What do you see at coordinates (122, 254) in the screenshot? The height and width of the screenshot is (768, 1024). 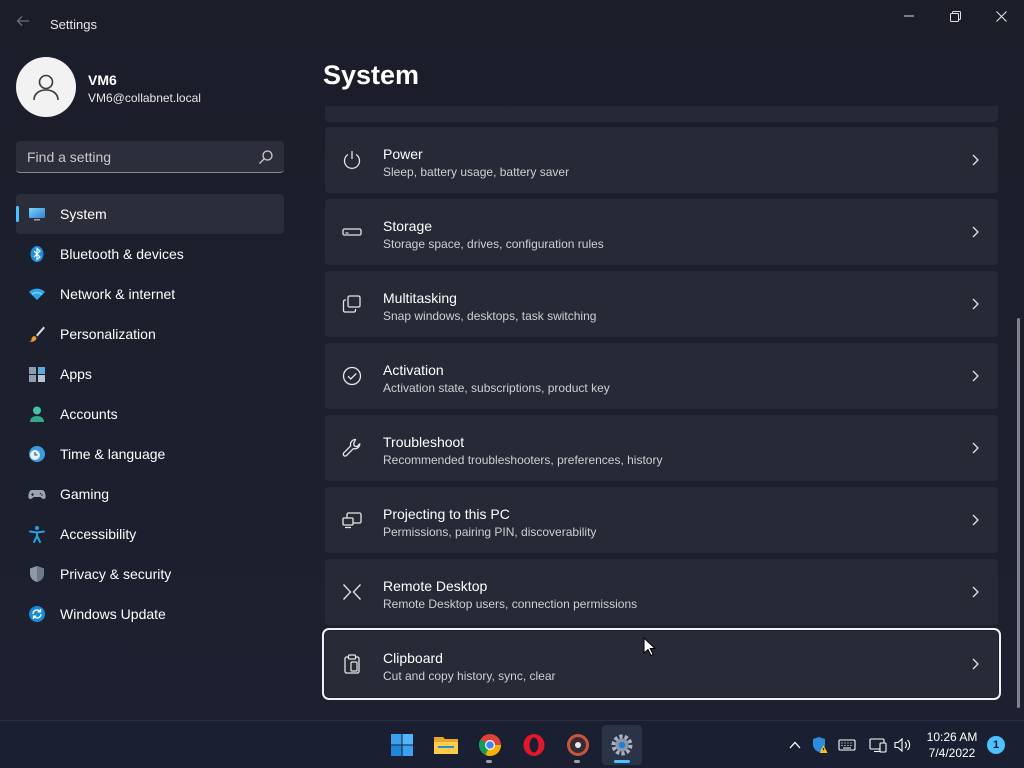 I see `sidebar-item-label: Bluetooth & devices` at bounding box center [122, 254].